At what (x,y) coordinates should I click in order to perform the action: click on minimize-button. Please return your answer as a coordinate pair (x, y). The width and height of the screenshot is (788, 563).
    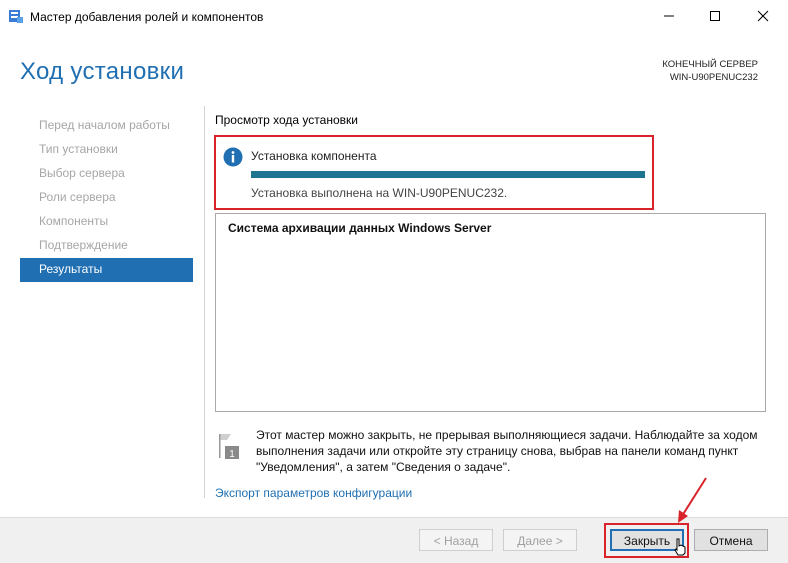
    Looking at the image, I should click on (669, 16).